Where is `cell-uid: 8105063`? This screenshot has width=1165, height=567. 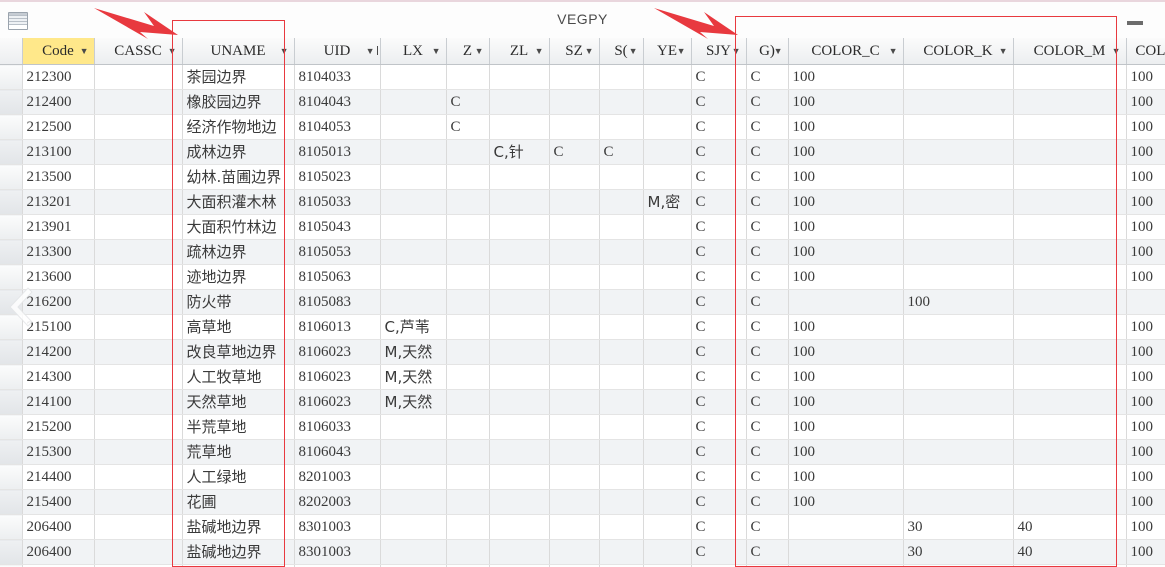
cell-uid: 8105063 is located at coordinates (337, 277).